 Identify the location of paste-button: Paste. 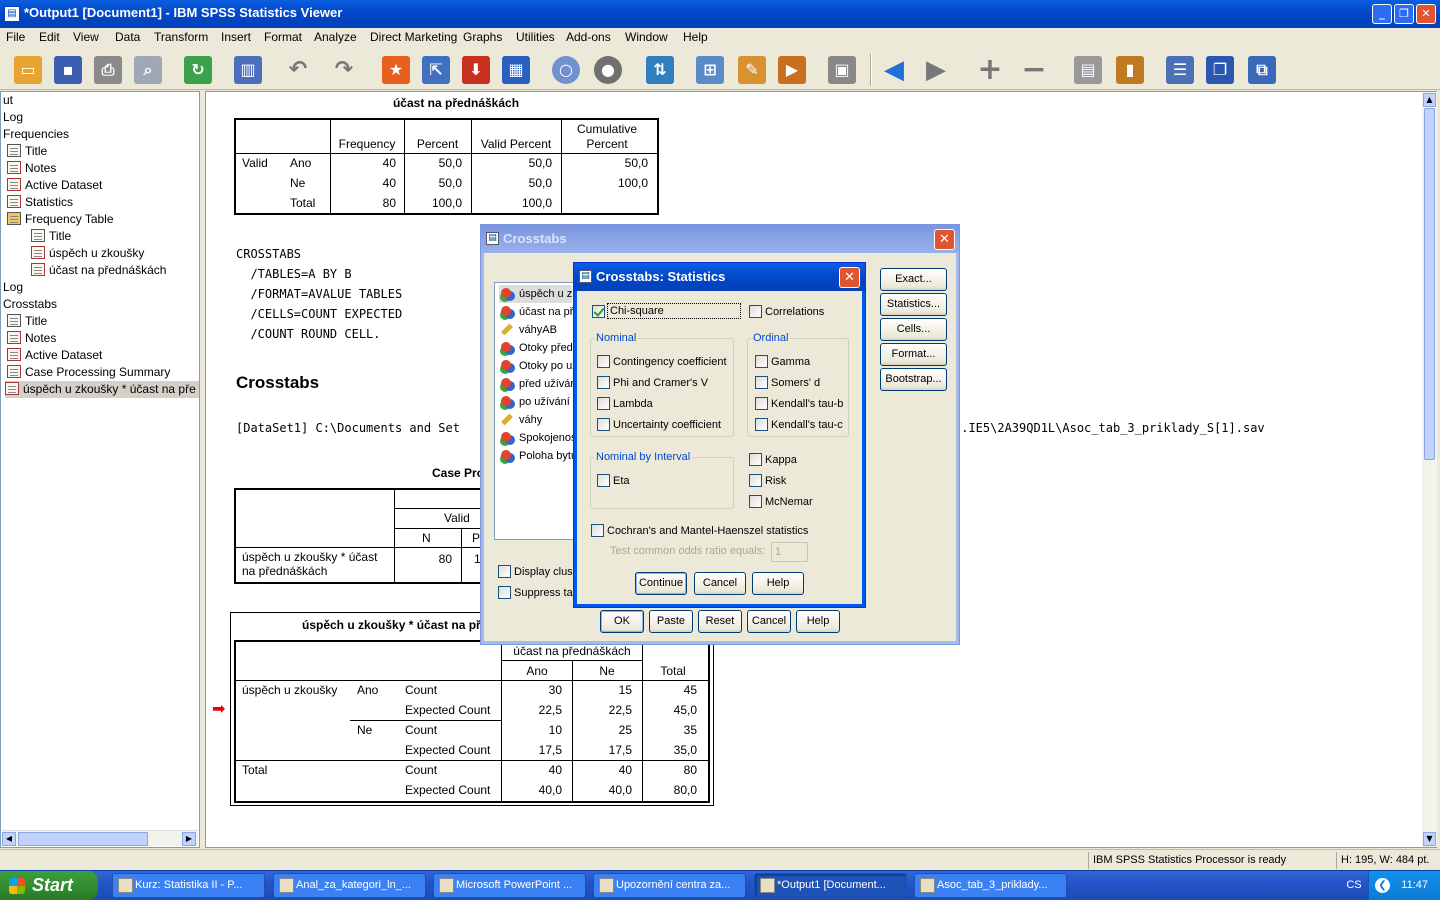
(671, 621).